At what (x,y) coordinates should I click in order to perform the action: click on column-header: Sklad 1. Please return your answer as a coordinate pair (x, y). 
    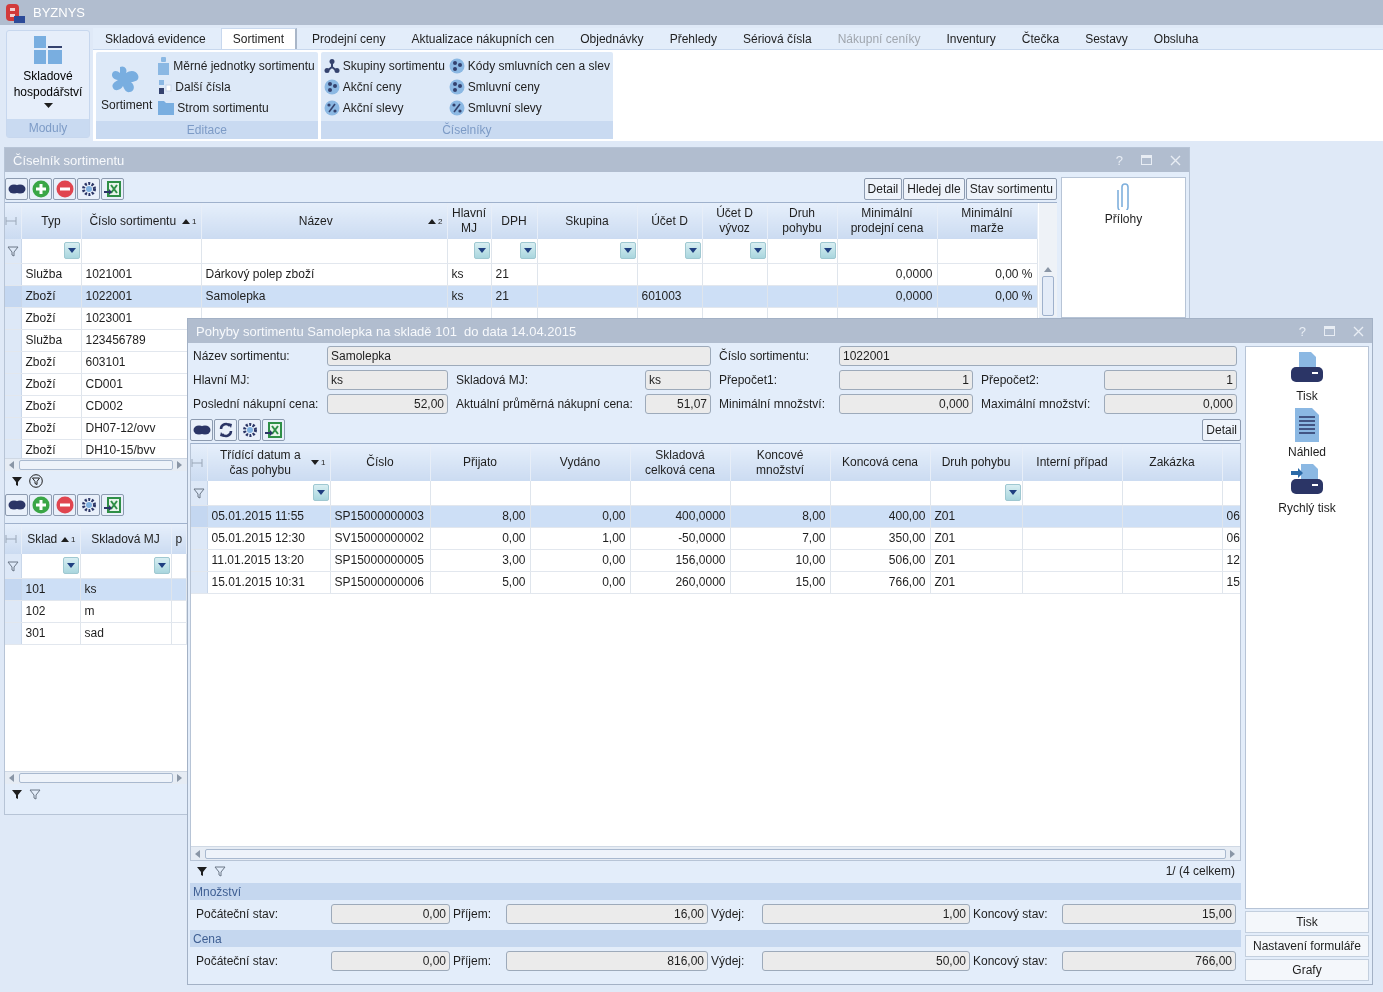
    Looking at the image, I should click on (50, 539).